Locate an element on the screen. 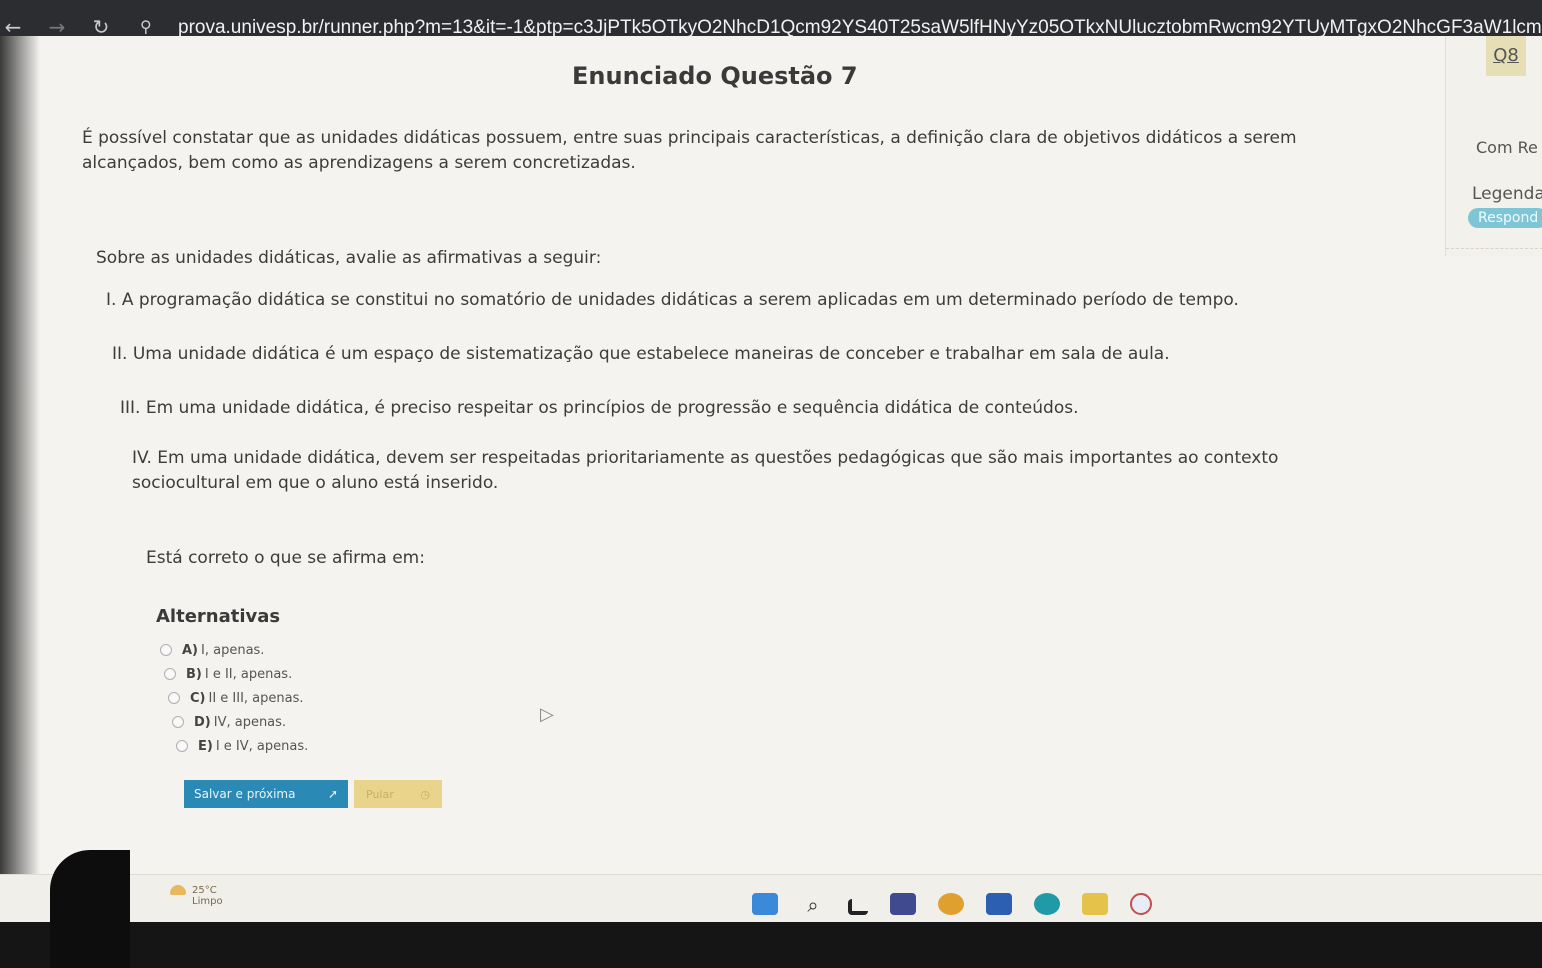 Image resolution: width=1542 pixels, height=968 pixels. app-icon is located at coordinates (1141, 904).